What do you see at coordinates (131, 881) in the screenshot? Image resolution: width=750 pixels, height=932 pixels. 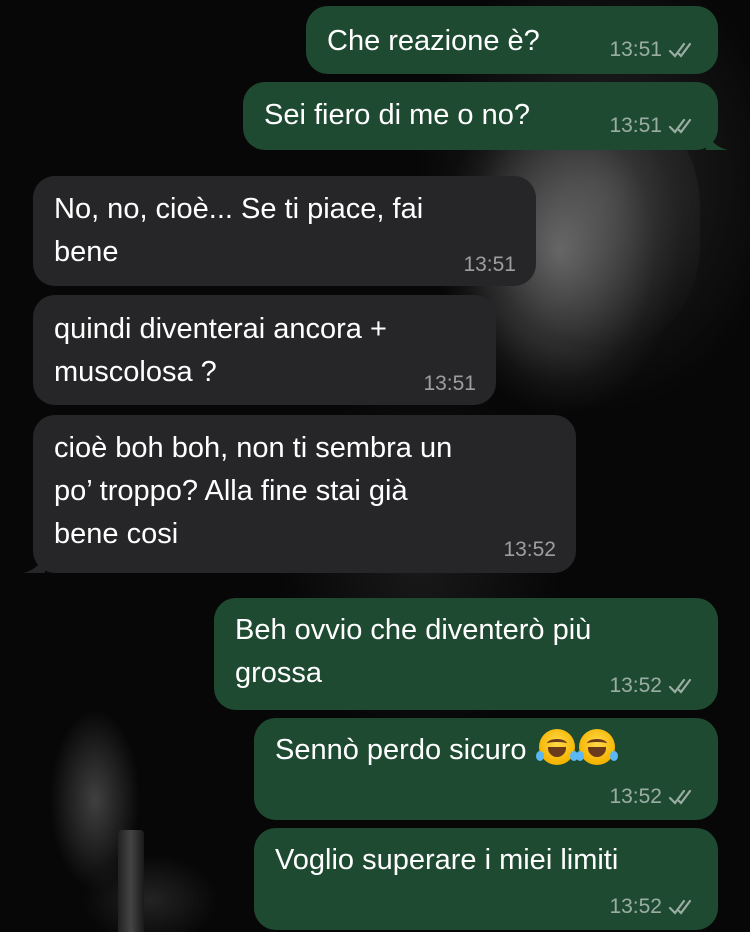 I see `wallpaper-microphone` at bounding box center [131, 881].